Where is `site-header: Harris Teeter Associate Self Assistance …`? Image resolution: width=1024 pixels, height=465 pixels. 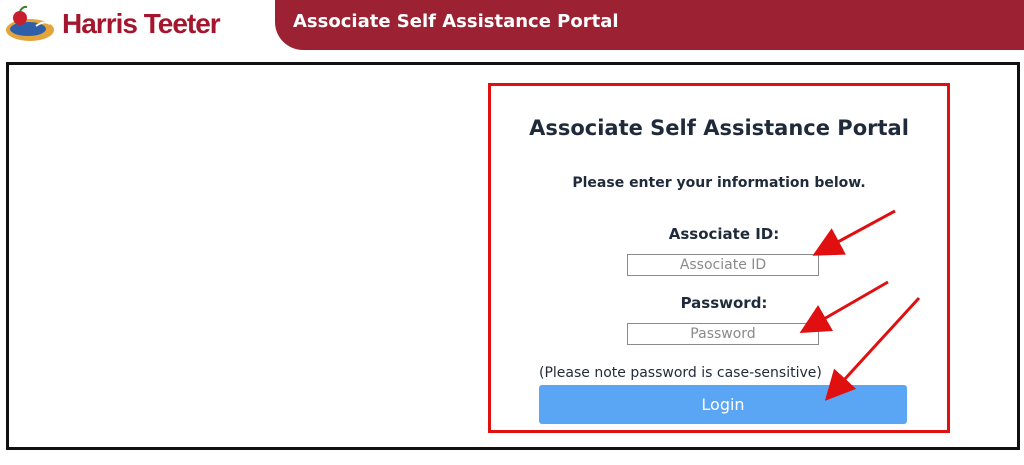
site-header: Harris Teeter Associate Self Assistance … is located at coordinates (512, 26).